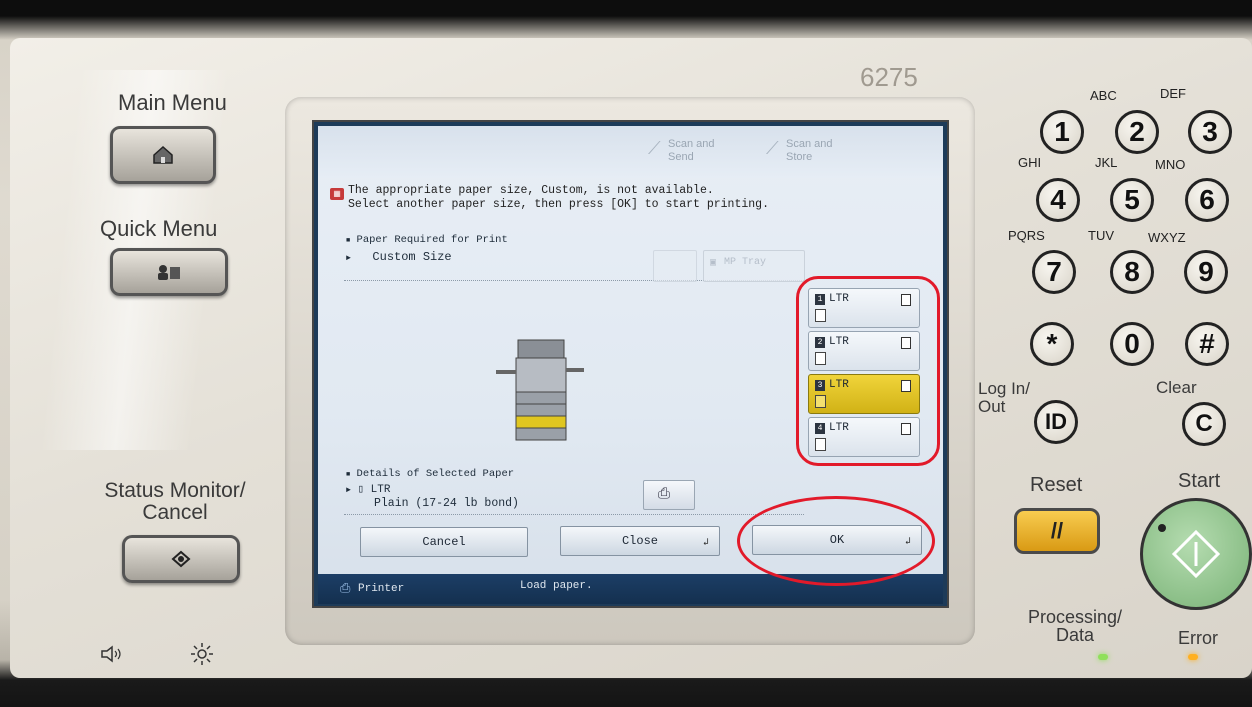 This screenshot has height=707, width=1252. I want to click on screen-topbar: ⟋ Scan and Send ⟋ Scan and Store, so click(630, 152).